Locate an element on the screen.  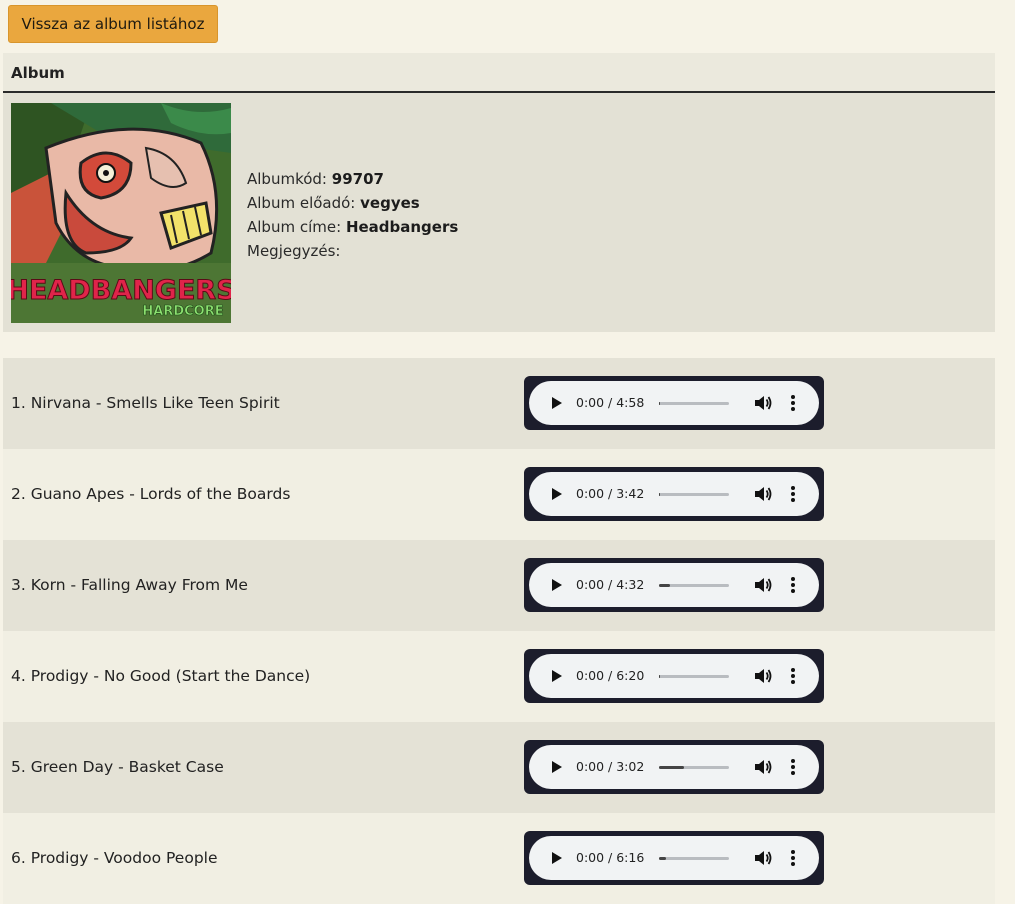
album-title-line: Album címe: Headbangers is located at coordinates (352, 227).